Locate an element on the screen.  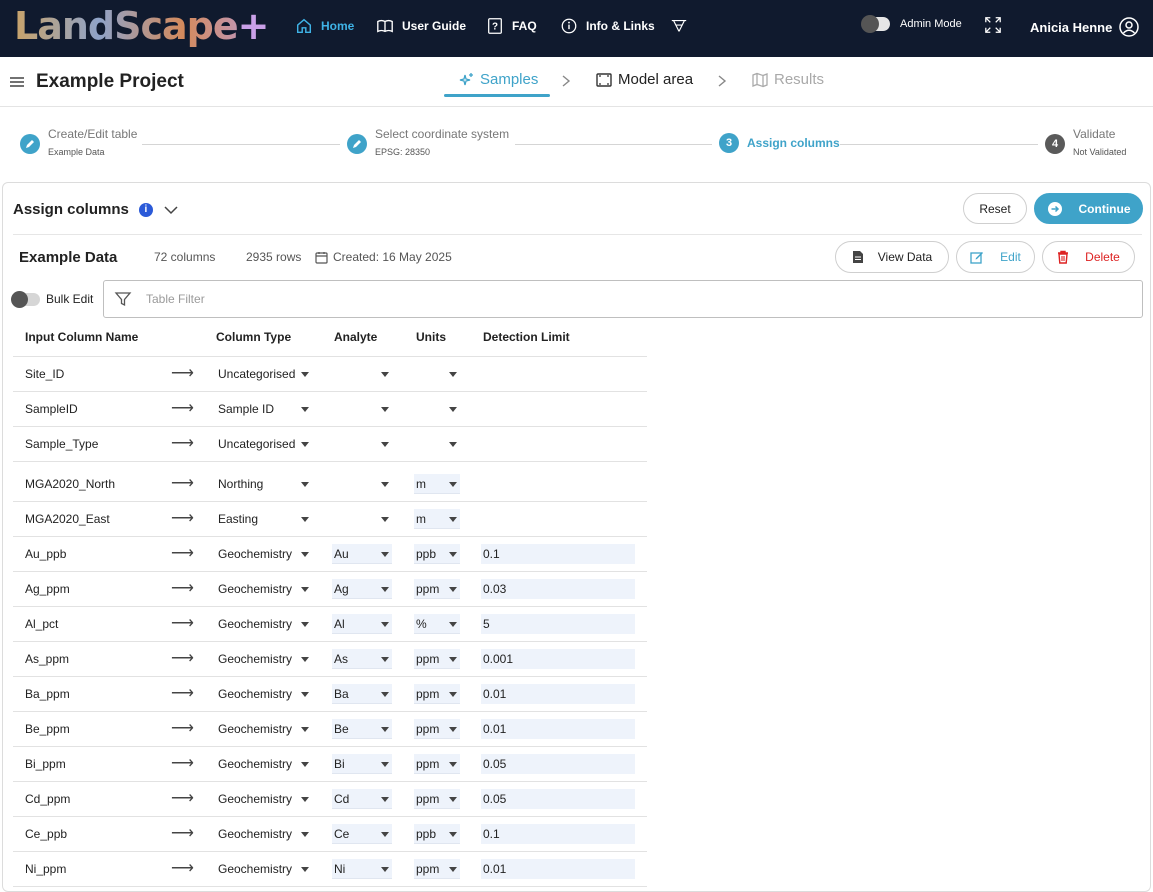
fullscreen-icon is located at coordinates (993, 25).